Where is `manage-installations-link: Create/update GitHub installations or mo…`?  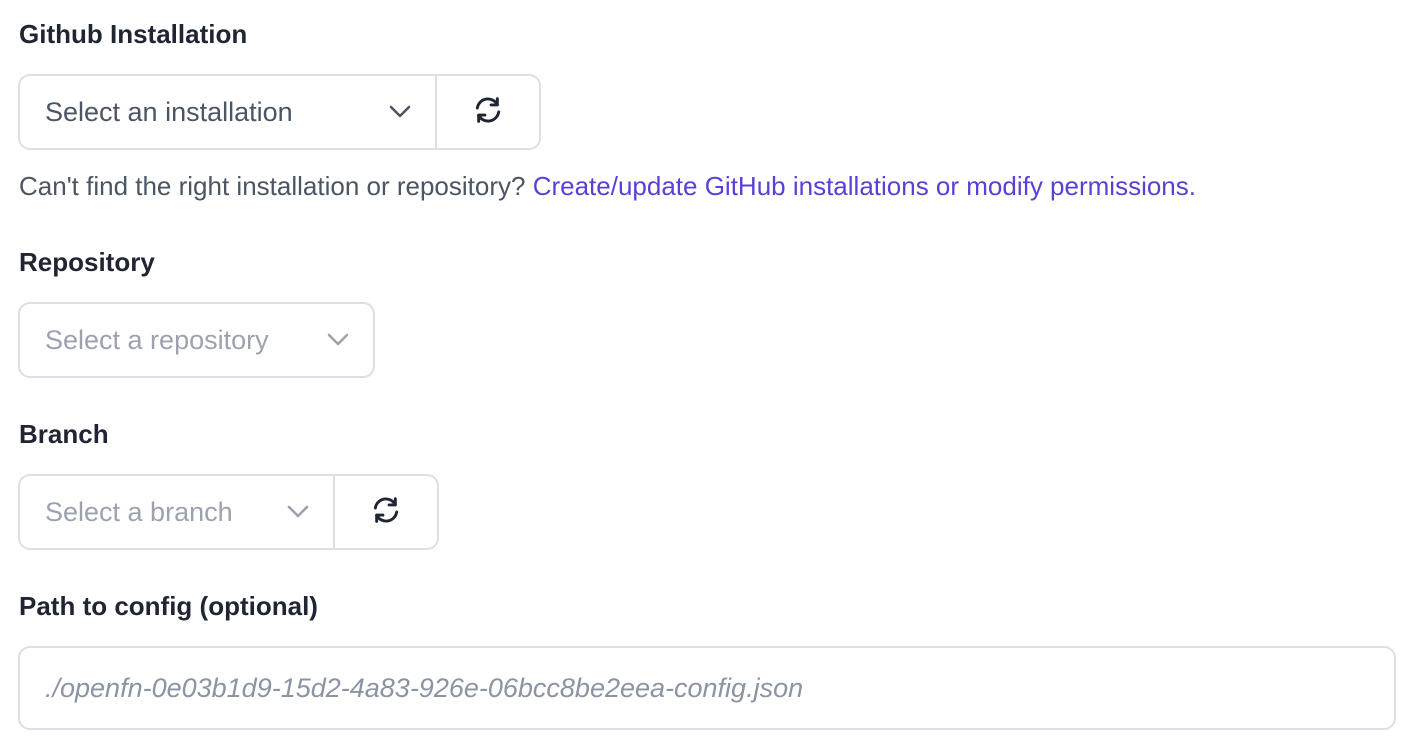
manage-installations-link: Create/update GitHub installations or mo… is located at coordinates (864, 186).